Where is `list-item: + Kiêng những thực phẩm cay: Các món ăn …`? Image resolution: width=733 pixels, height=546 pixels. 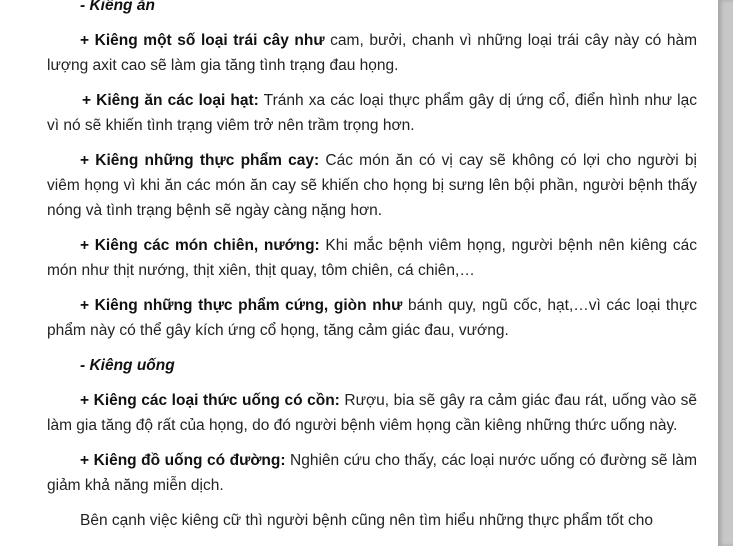
list-item: + Kiêng những thực phẩm cay: Các món ăn … is located at coordinates (372, 185).